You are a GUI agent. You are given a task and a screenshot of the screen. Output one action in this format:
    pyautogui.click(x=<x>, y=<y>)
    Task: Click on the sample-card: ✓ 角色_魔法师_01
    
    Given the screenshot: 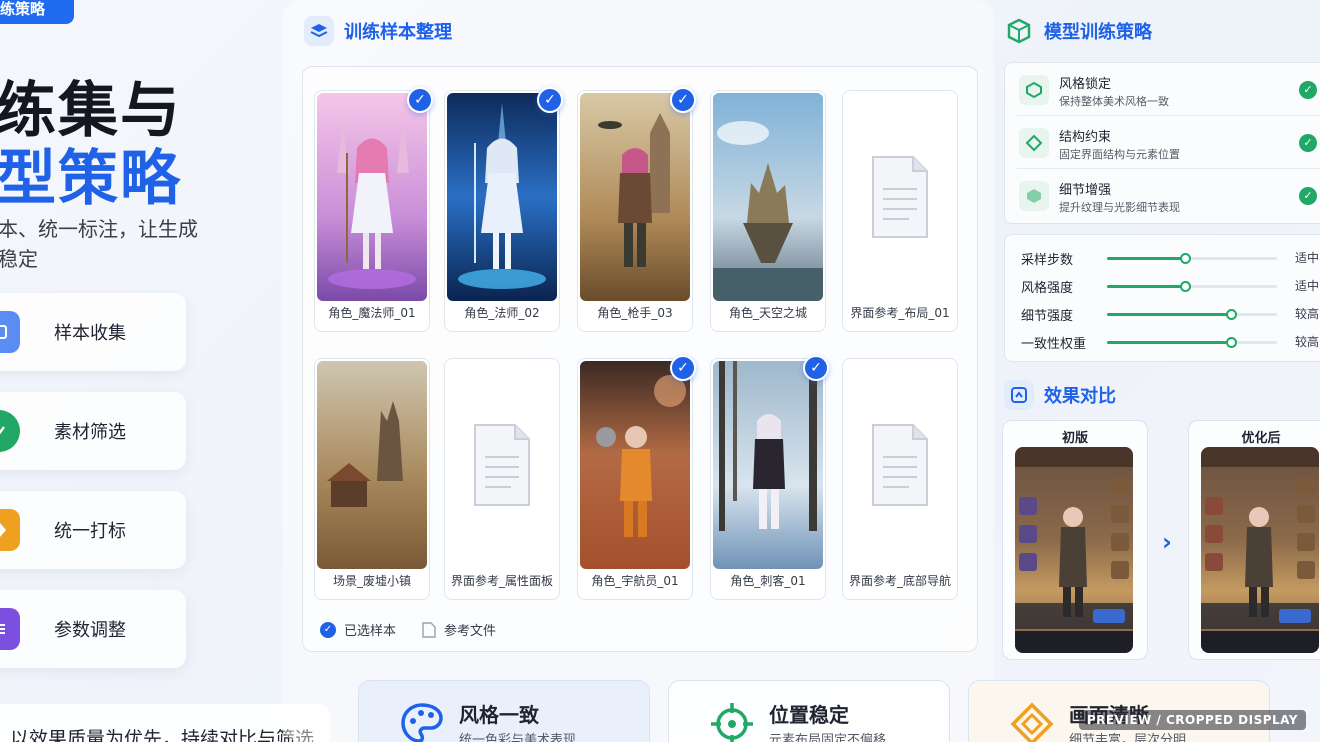 What is the action you would take?
    pyautogui.click(x=373, y=209)
    